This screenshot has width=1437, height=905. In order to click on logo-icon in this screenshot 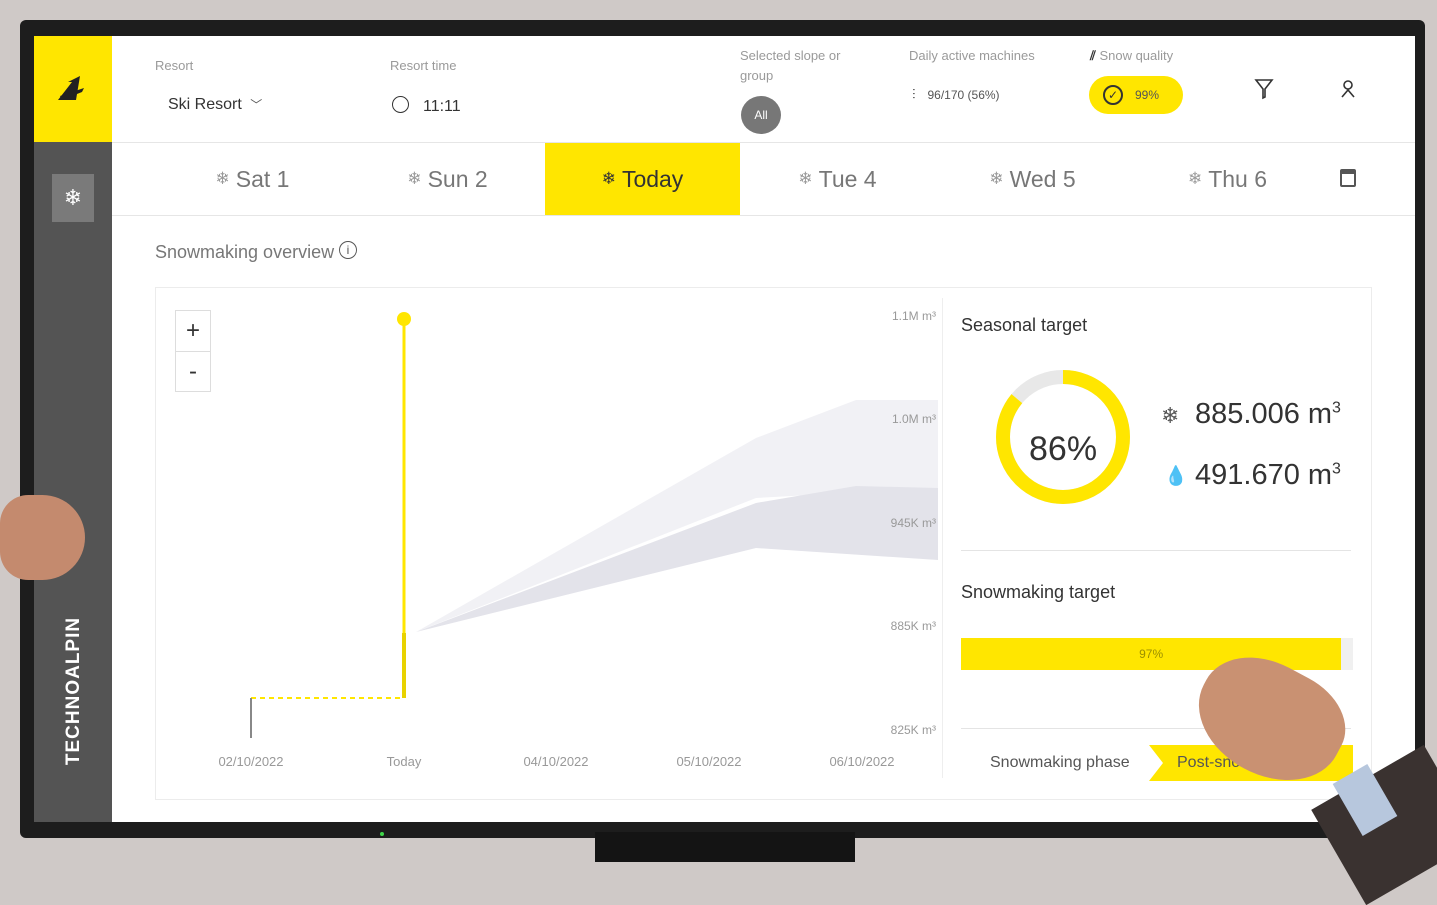, I will do `click(71, 88)`.